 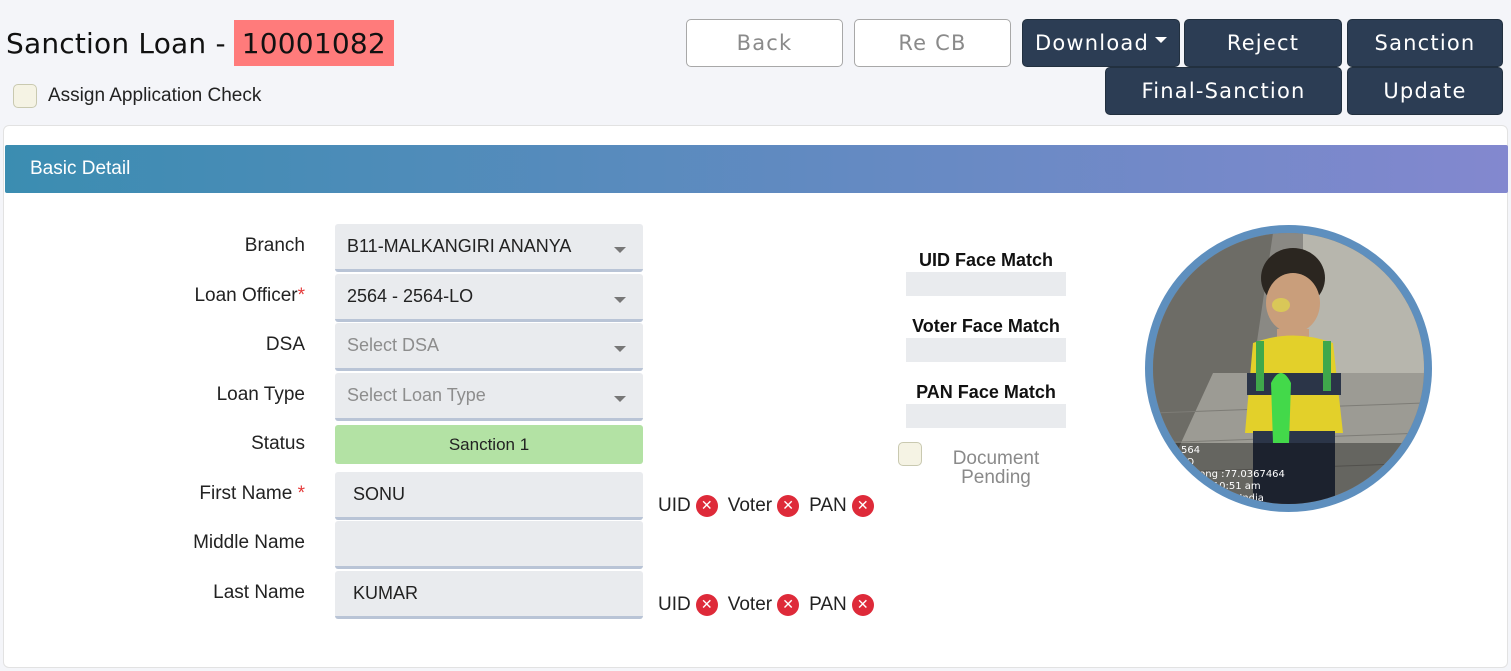 I want to click on uid-face-match-label: UID Face Match, so click(x=986, y=260).